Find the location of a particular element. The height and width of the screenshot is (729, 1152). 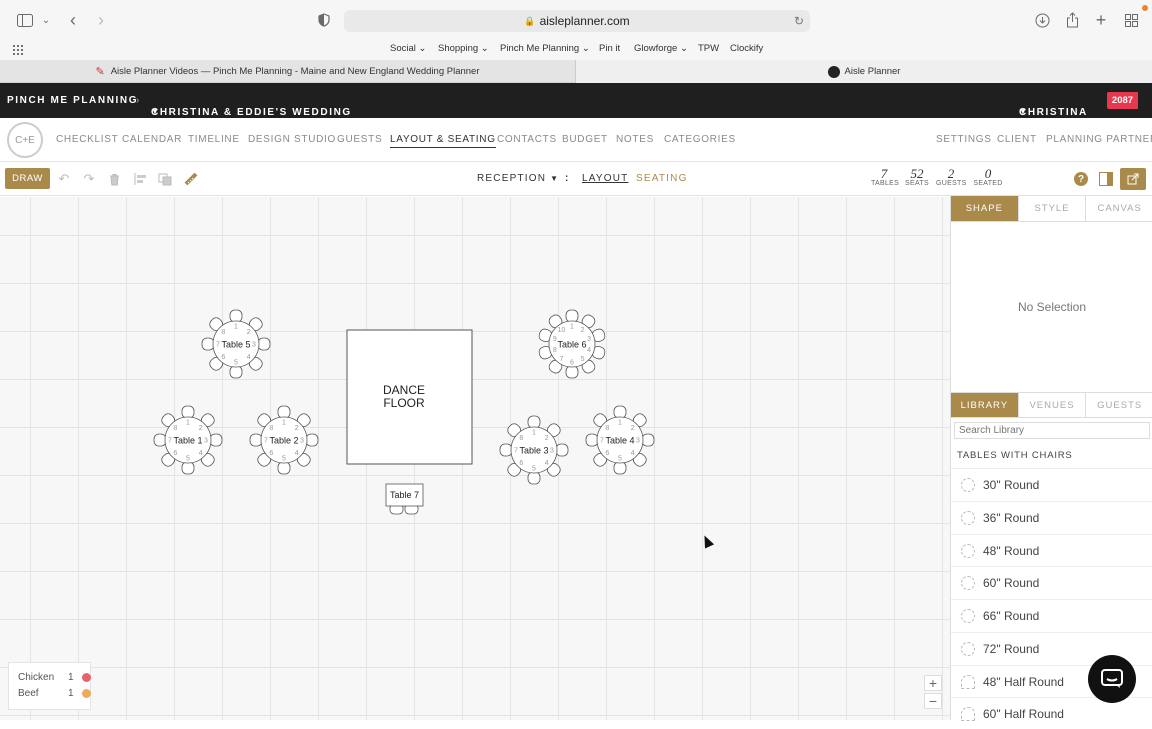

undo-icon: ↶ is located at coordinates (64, 179).